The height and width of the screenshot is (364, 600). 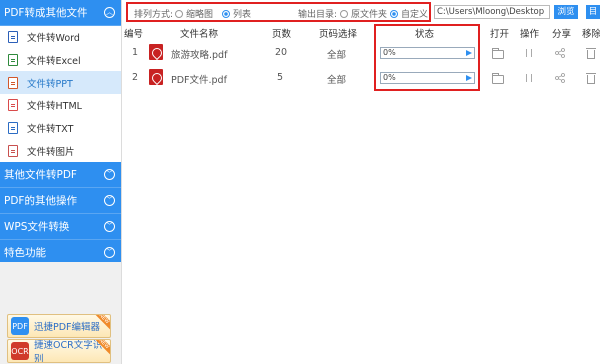 What do you see at coordinates (20, 326) in the screenshot?
I see `pdf-editor-icon: PDF` at bounding box center [20, 326].